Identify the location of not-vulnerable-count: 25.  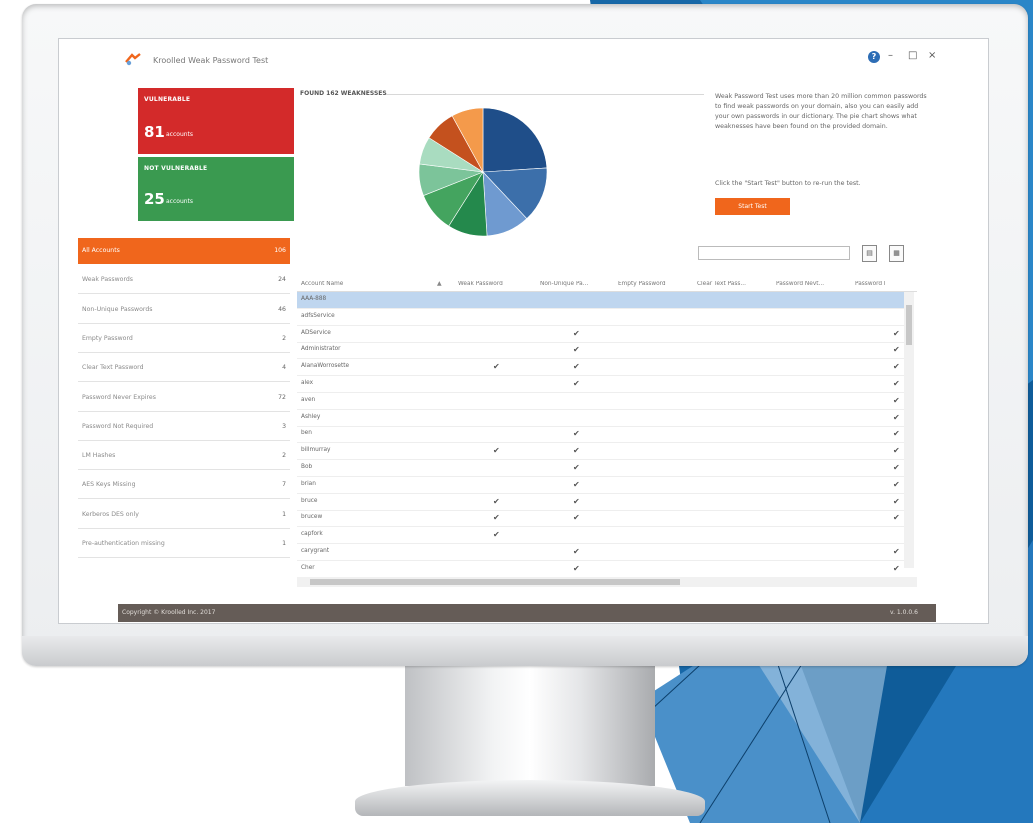
(154, 199).